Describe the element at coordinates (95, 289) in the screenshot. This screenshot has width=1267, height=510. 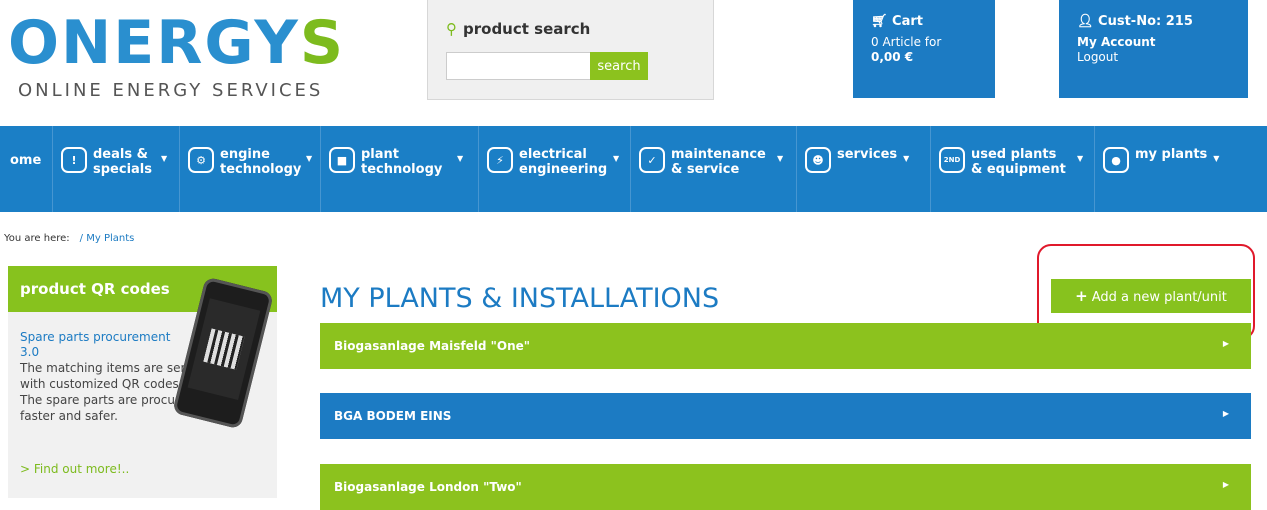
I see `product-qr-codes-heading: product QR codes` at that location.